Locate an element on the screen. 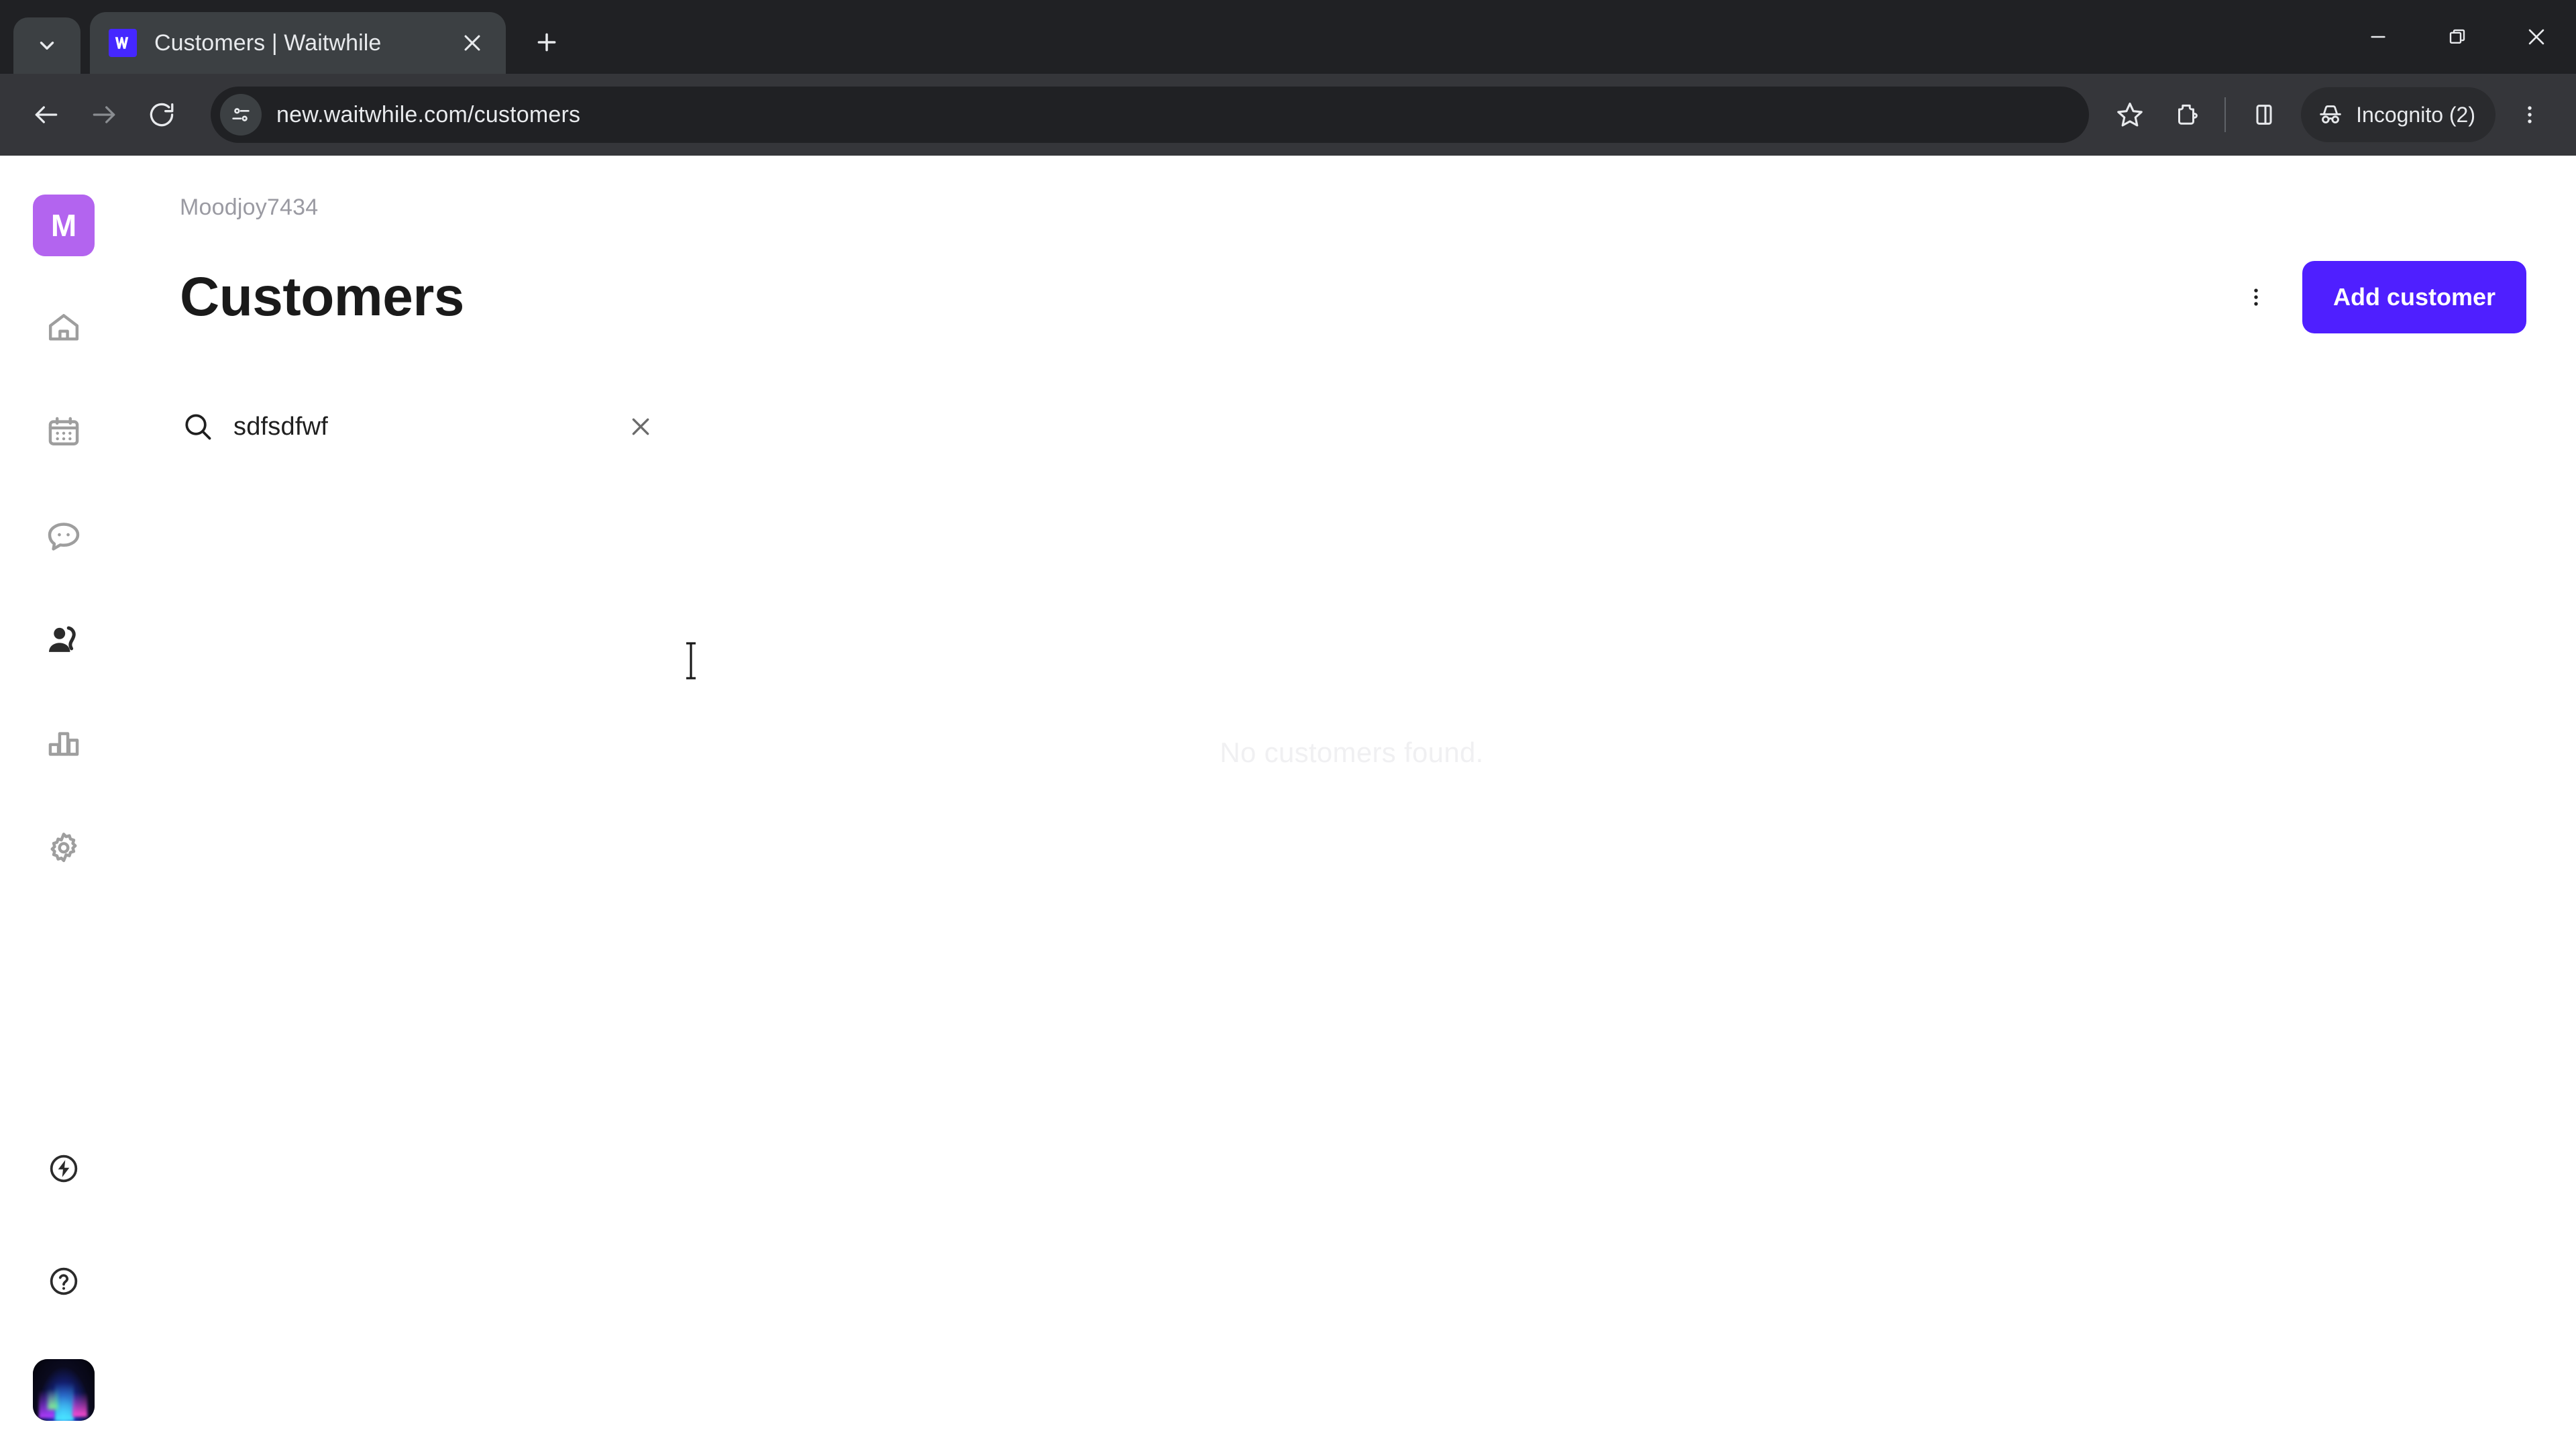 The height and width of the screenshot is (1449, 2576). sidebar-bottom-group is located at coordinates (63, 1277).